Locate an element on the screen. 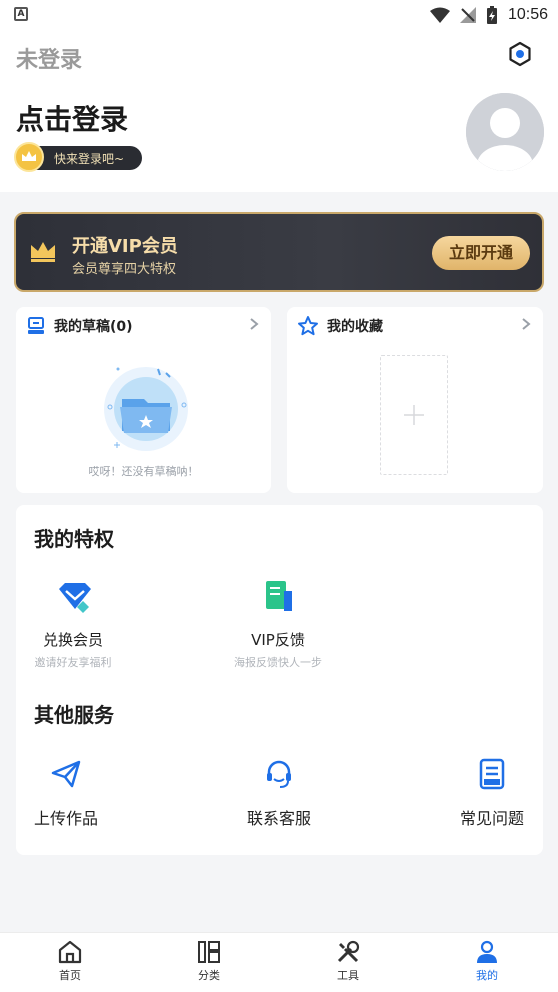 The height and width of the screenshot is (992, 558). tab-label: 首页 is located at coordinates (70, 975).